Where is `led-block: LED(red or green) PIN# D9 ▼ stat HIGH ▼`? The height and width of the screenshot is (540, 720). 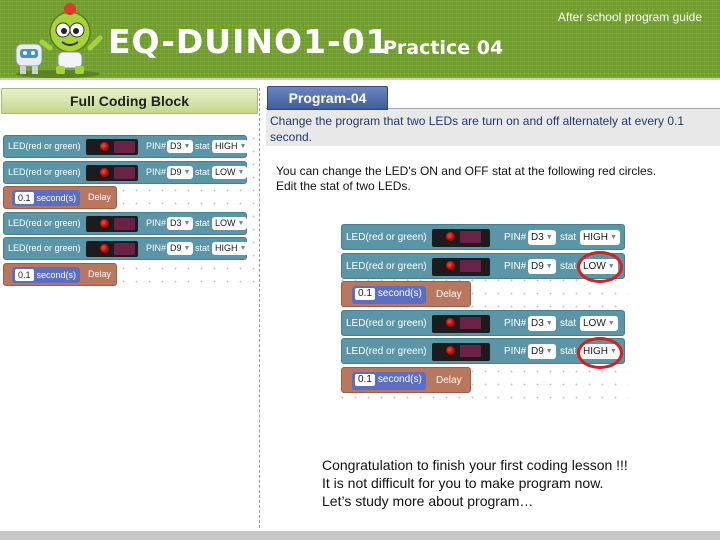 led-block: LED(red or green) PIN# D9 ▼ stat HIGH ▼ is located at coordinates (126, 248).